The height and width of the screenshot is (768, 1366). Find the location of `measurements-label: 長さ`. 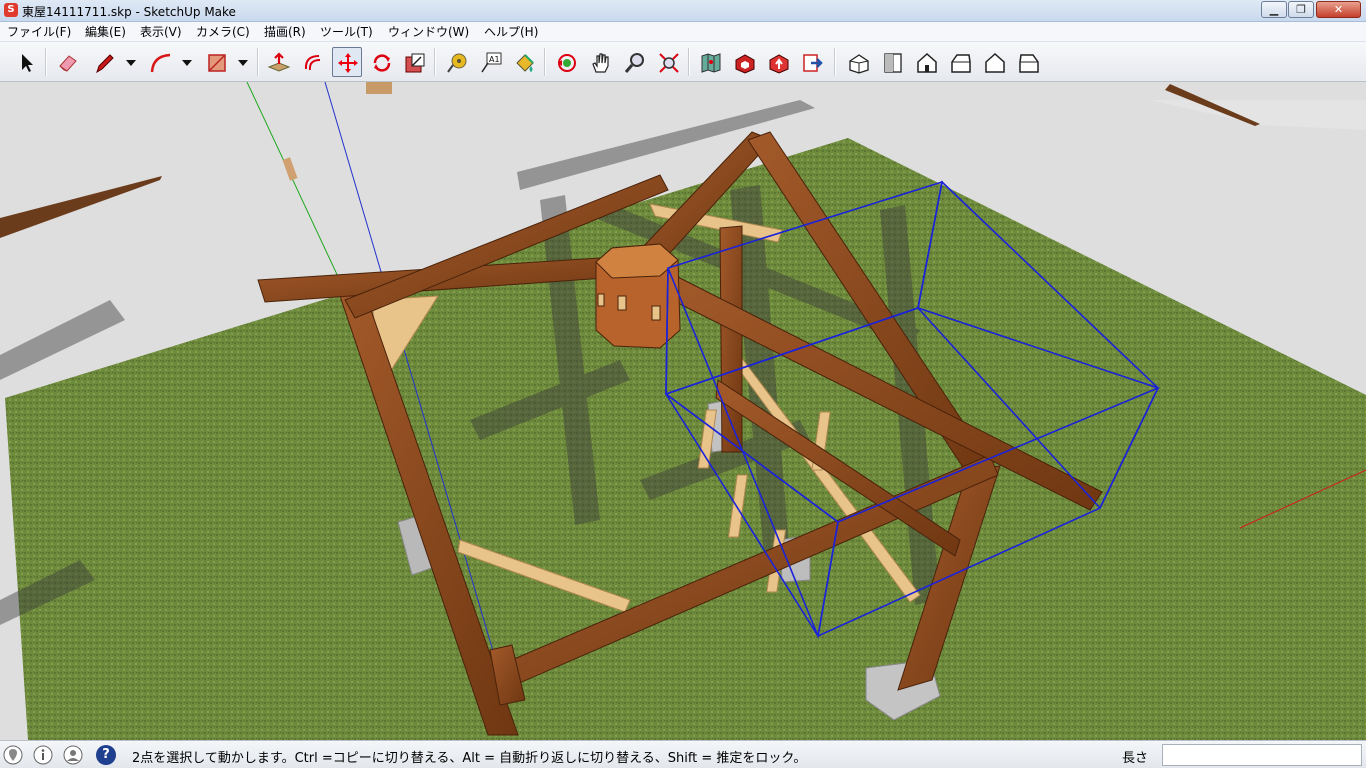

measurements-label: 長さ is located at coordinates (1135, 758).